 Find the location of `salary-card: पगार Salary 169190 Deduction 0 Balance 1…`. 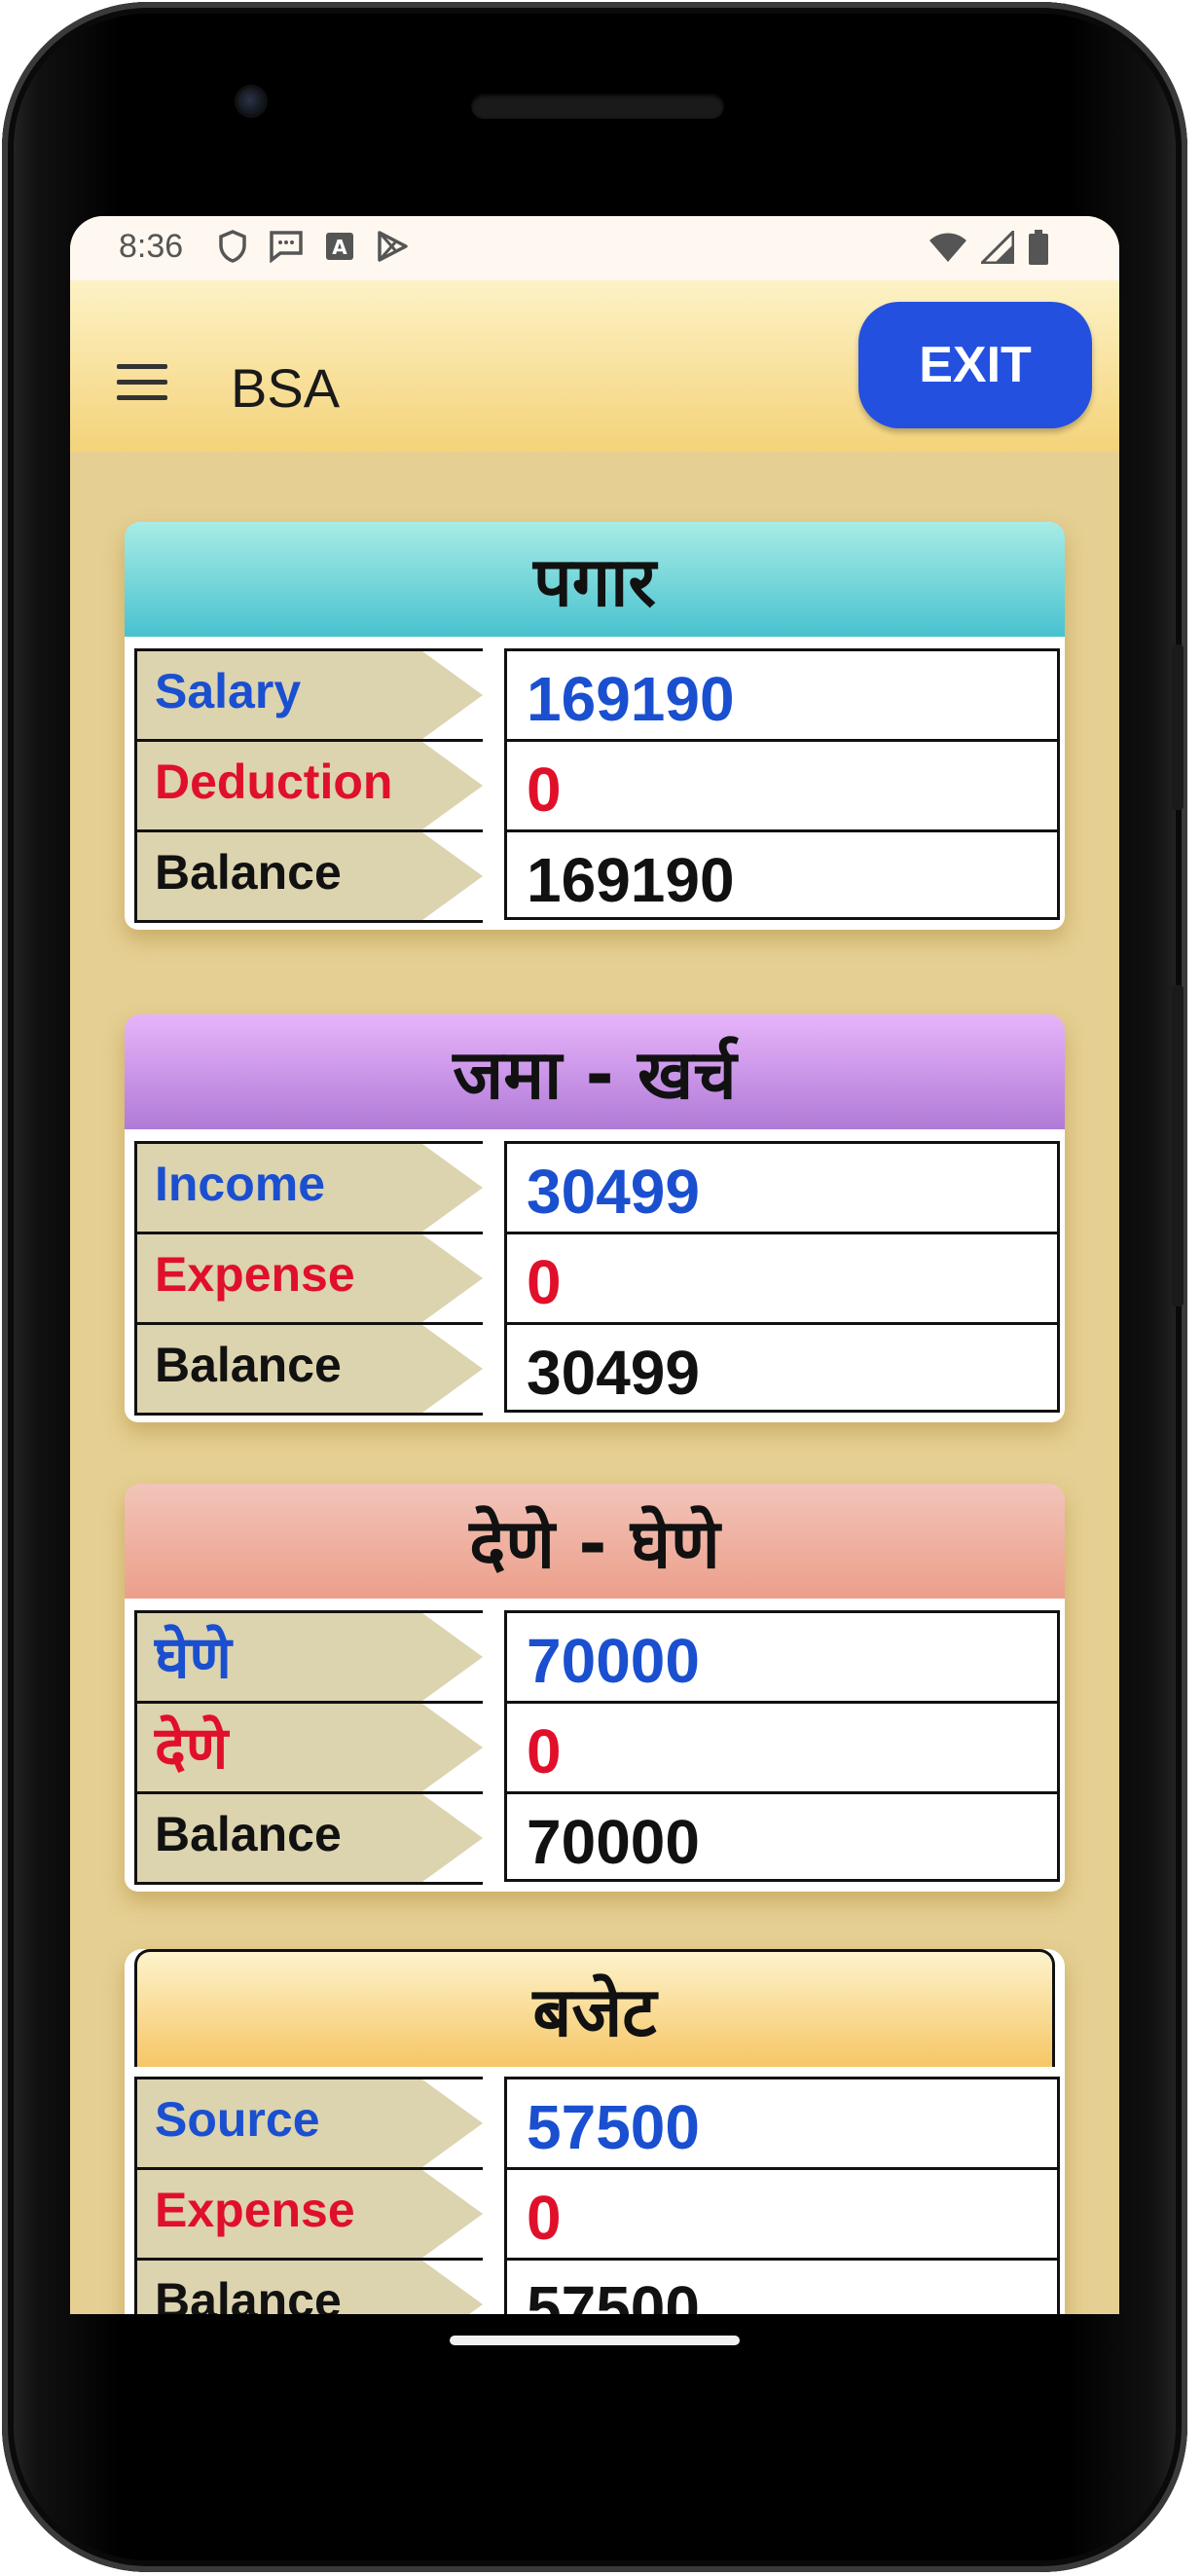

salary-card: पगार Salary 169190 Deduction 0 Balance 1… is located at coordinates (595, 726).